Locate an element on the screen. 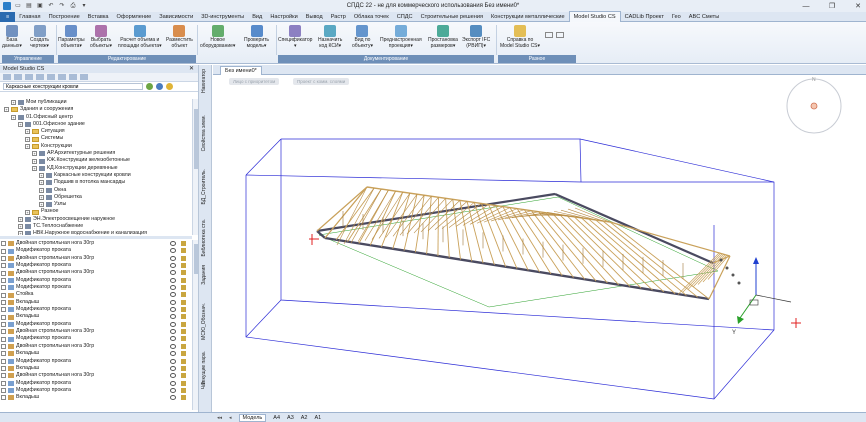 The height and width of the screenshot is (422, 866). tab-12: Строительные решения is located at coordinates (452, 17).